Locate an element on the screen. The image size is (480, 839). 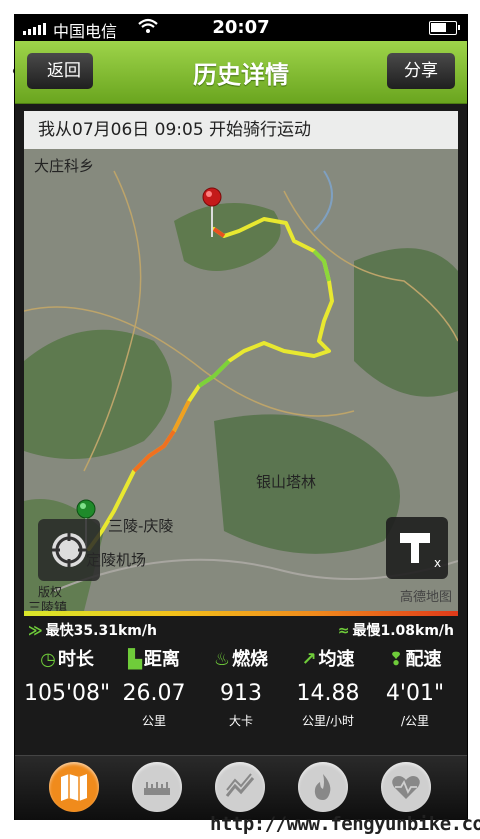
tab-heart-rate is located at coordinates (406, 787).